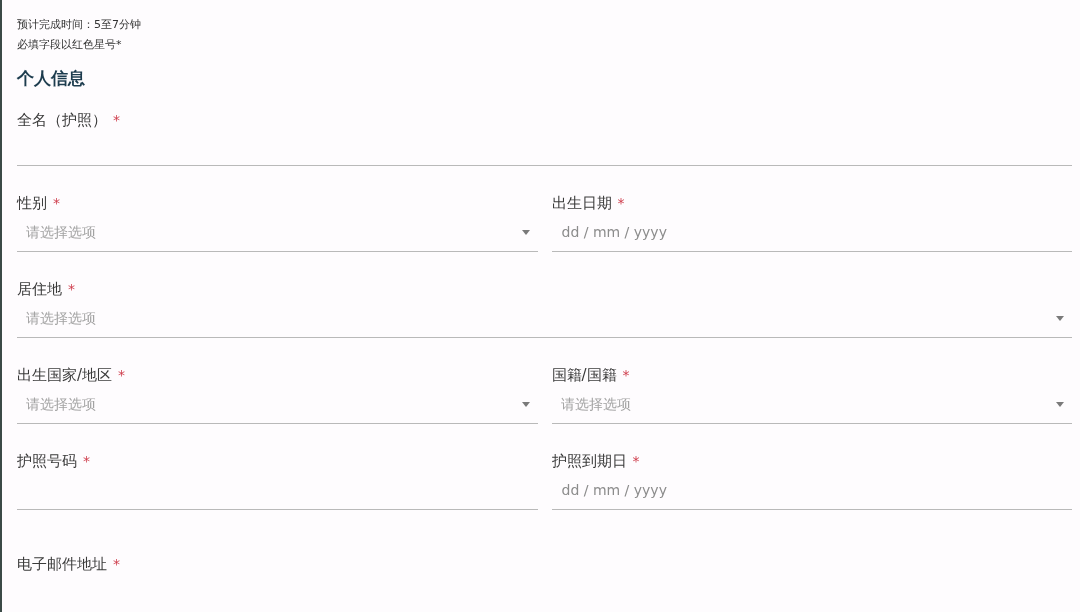  Describe the element at coordinates (581, 203) in the screenshot. I see `field-label: 出生日期` at that location.